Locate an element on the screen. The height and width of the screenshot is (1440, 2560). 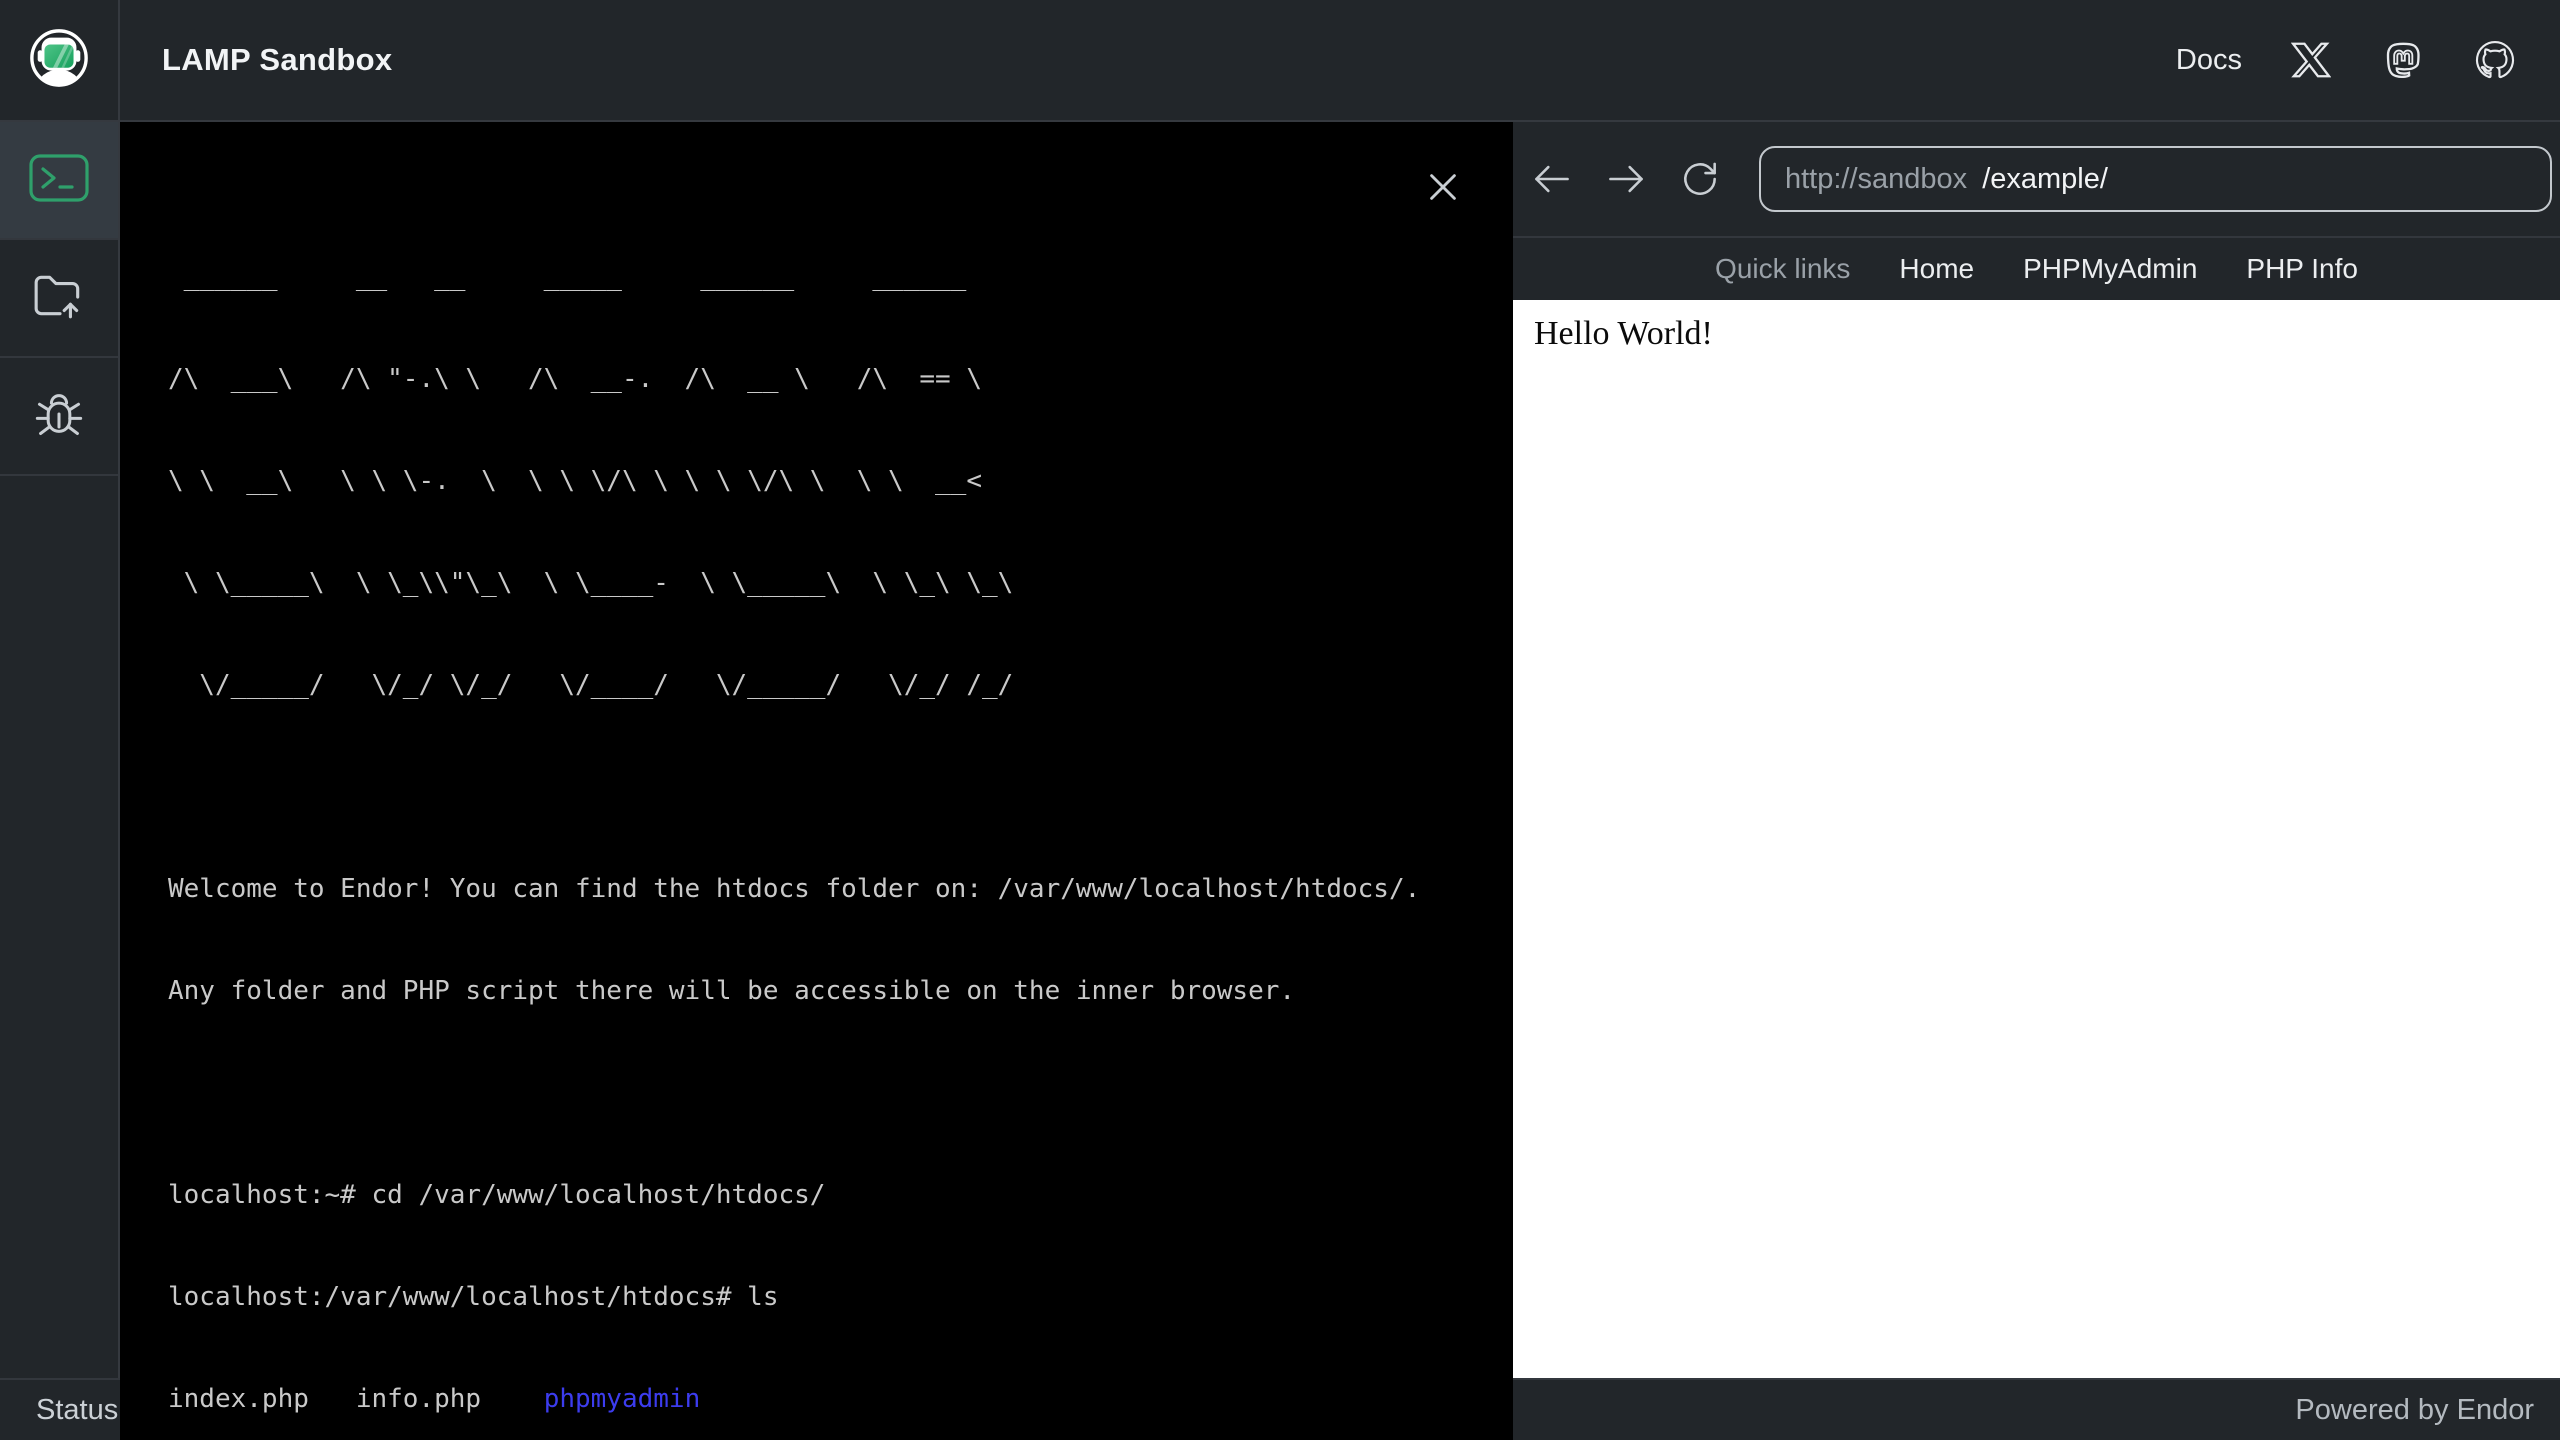
quick-link-phpinfo: PHP Info is located at coordinates (2302, 269).